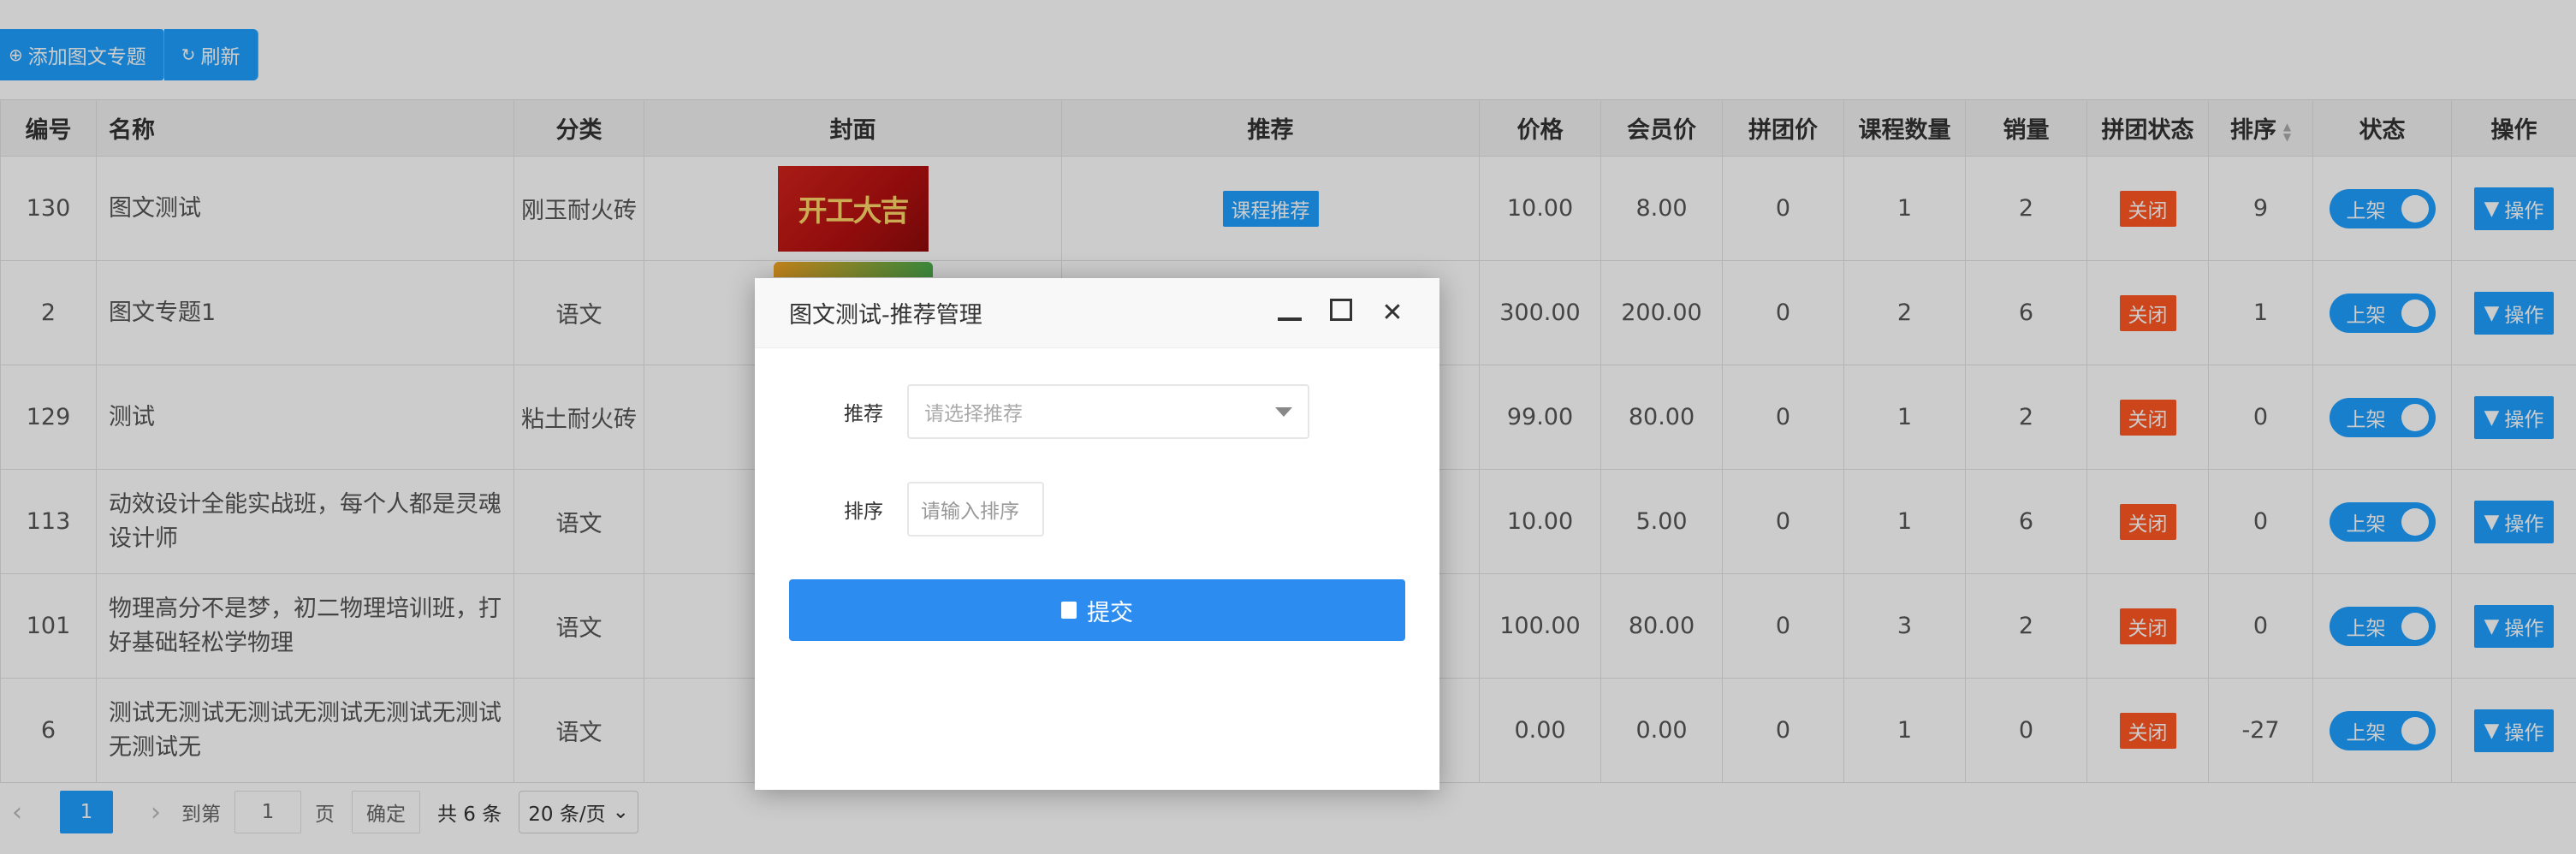 Image resolution: width=2576 pixels, height=854 pixels. I want to click on bag-icon, so click(1069, 610).